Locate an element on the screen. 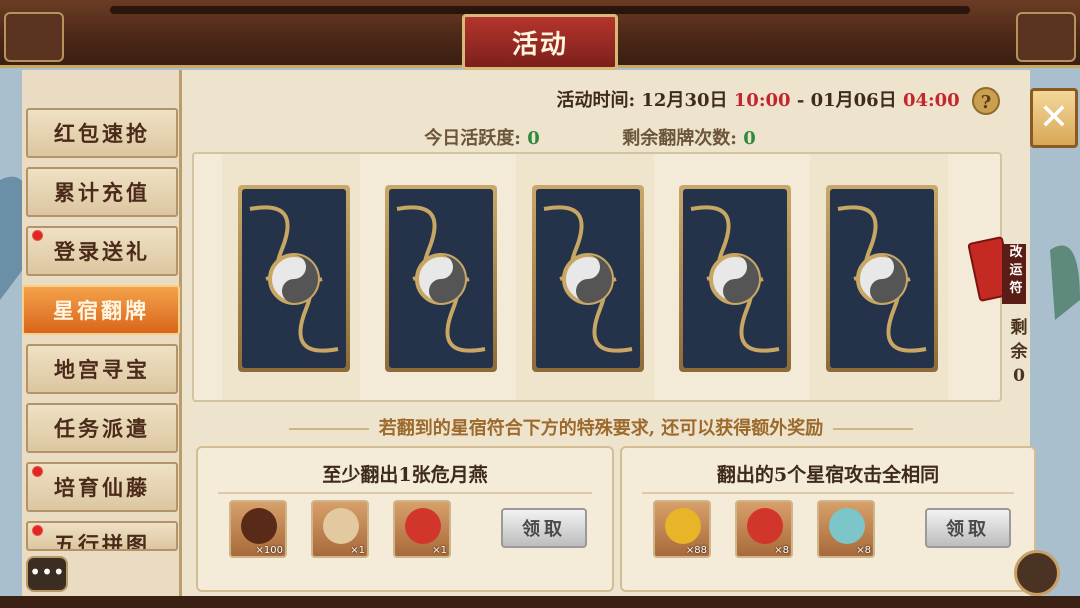  fan-menu-button is located at coordinates (1037, 573).